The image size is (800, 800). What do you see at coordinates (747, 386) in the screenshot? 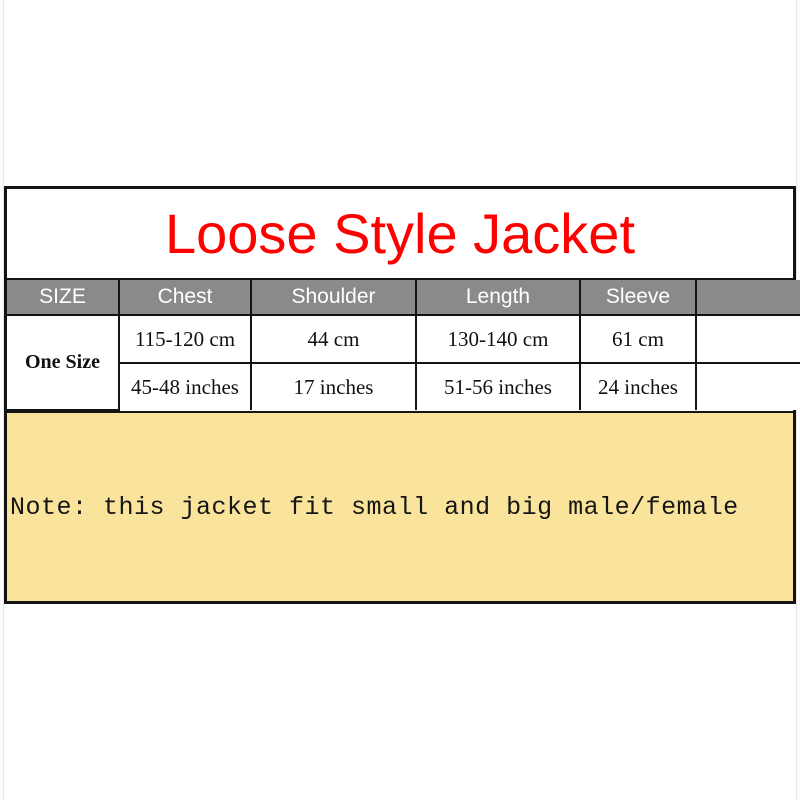
I see `cell-blank-inches` at bounding box center [747, 386].